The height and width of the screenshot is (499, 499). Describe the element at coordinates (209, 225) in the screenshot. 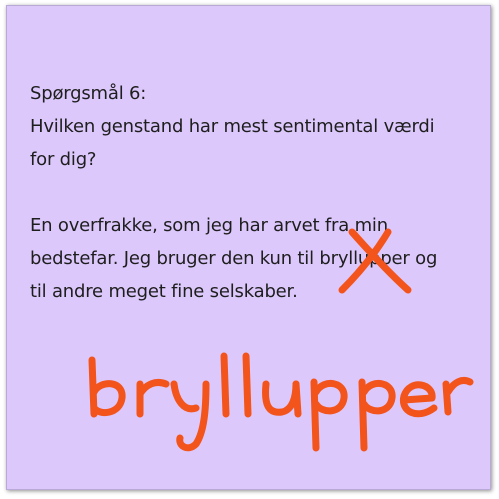

I see `answer-line-1: En overfrakke, som jeg har arvet fra min` at that location.